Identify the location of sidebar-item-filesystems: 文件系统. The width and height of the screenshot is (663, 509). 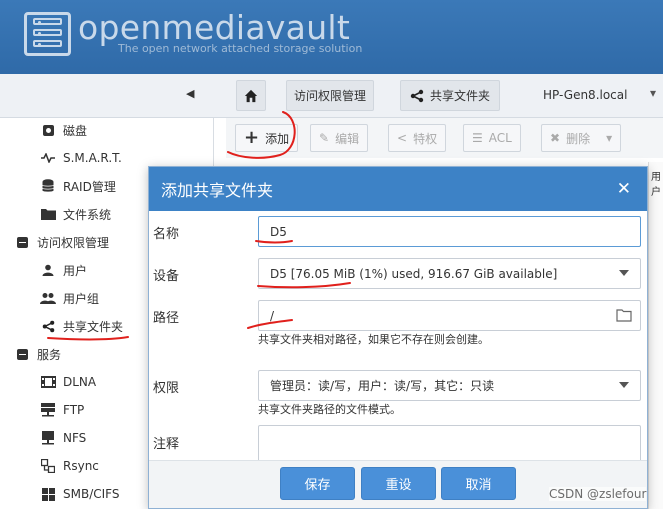
(75, 214).